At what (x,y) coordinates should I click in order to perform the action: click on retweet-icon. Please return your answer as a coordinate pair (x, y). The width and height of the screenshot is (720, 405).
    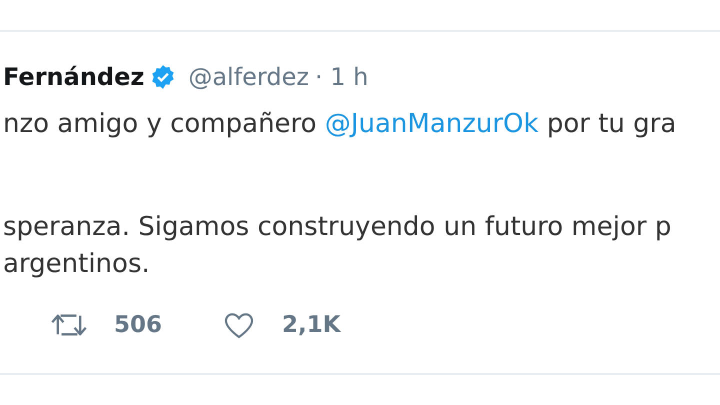
    Looking at the image, I should click on (69, 325).